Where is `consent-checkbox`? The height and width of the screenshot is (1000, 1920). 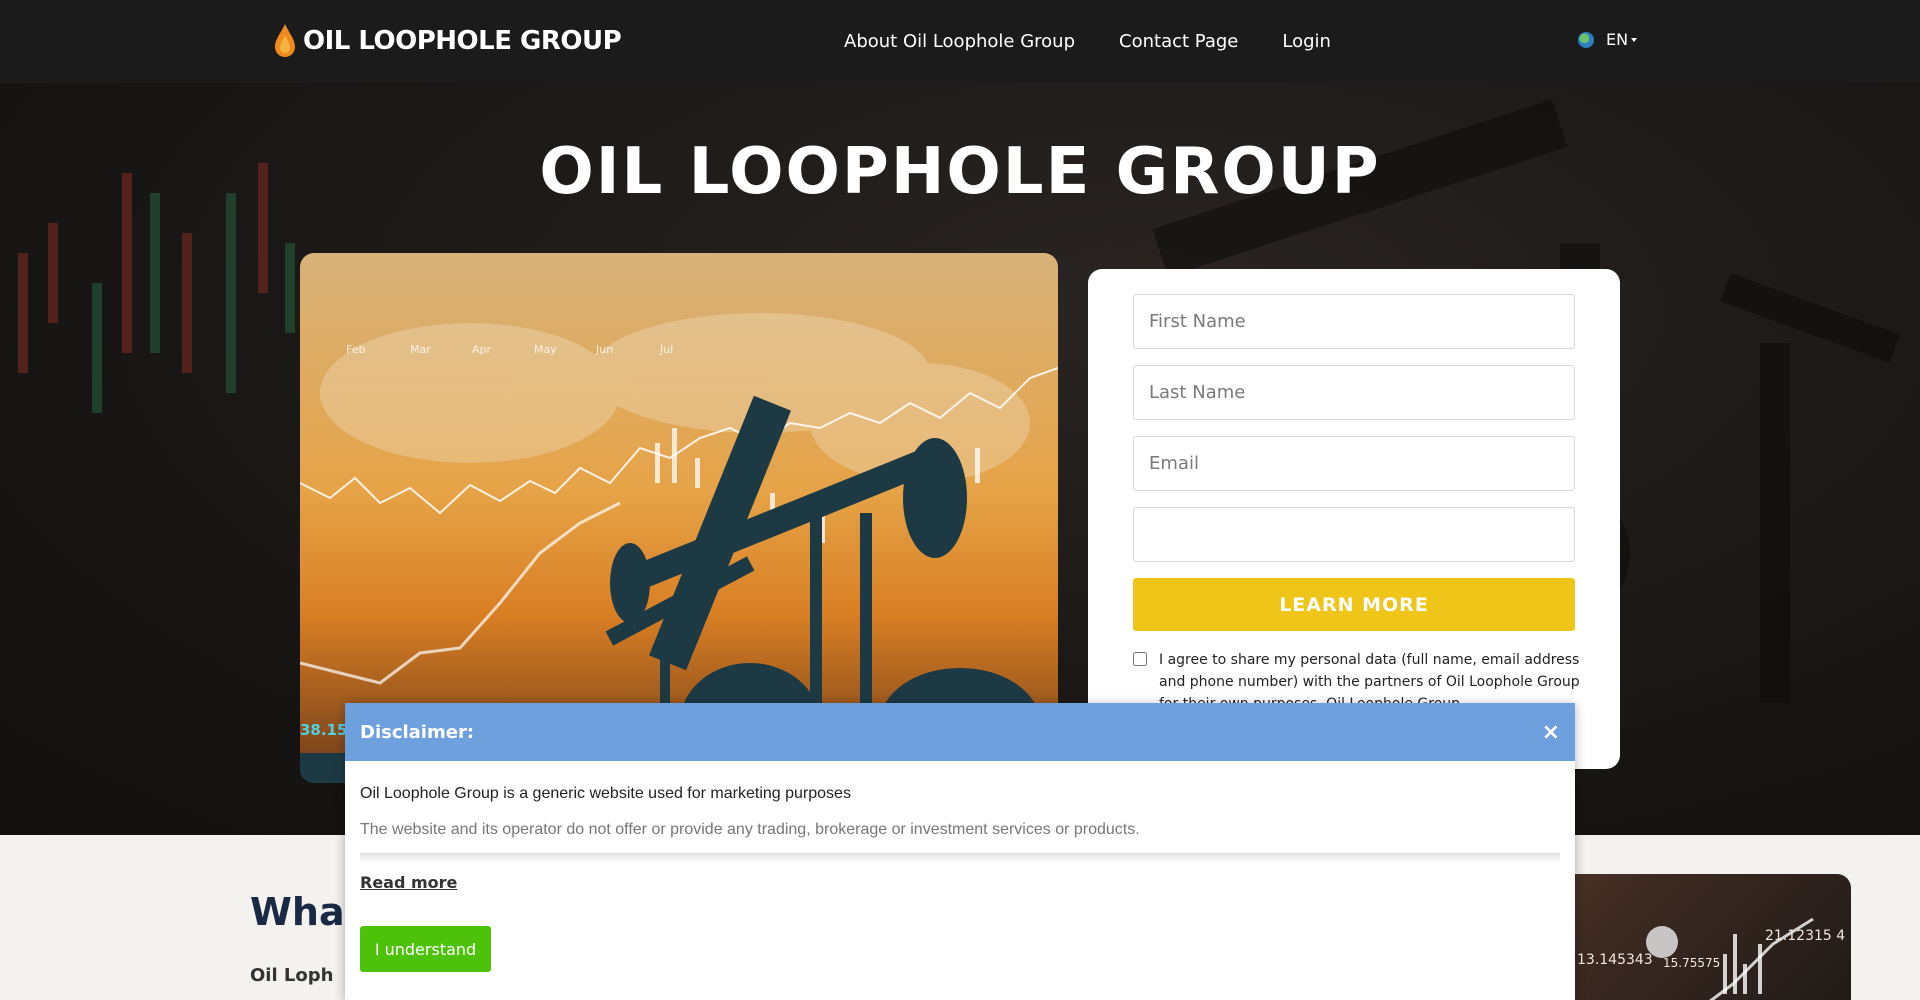 consent-checkbox is located at coordinates (1140, 659).